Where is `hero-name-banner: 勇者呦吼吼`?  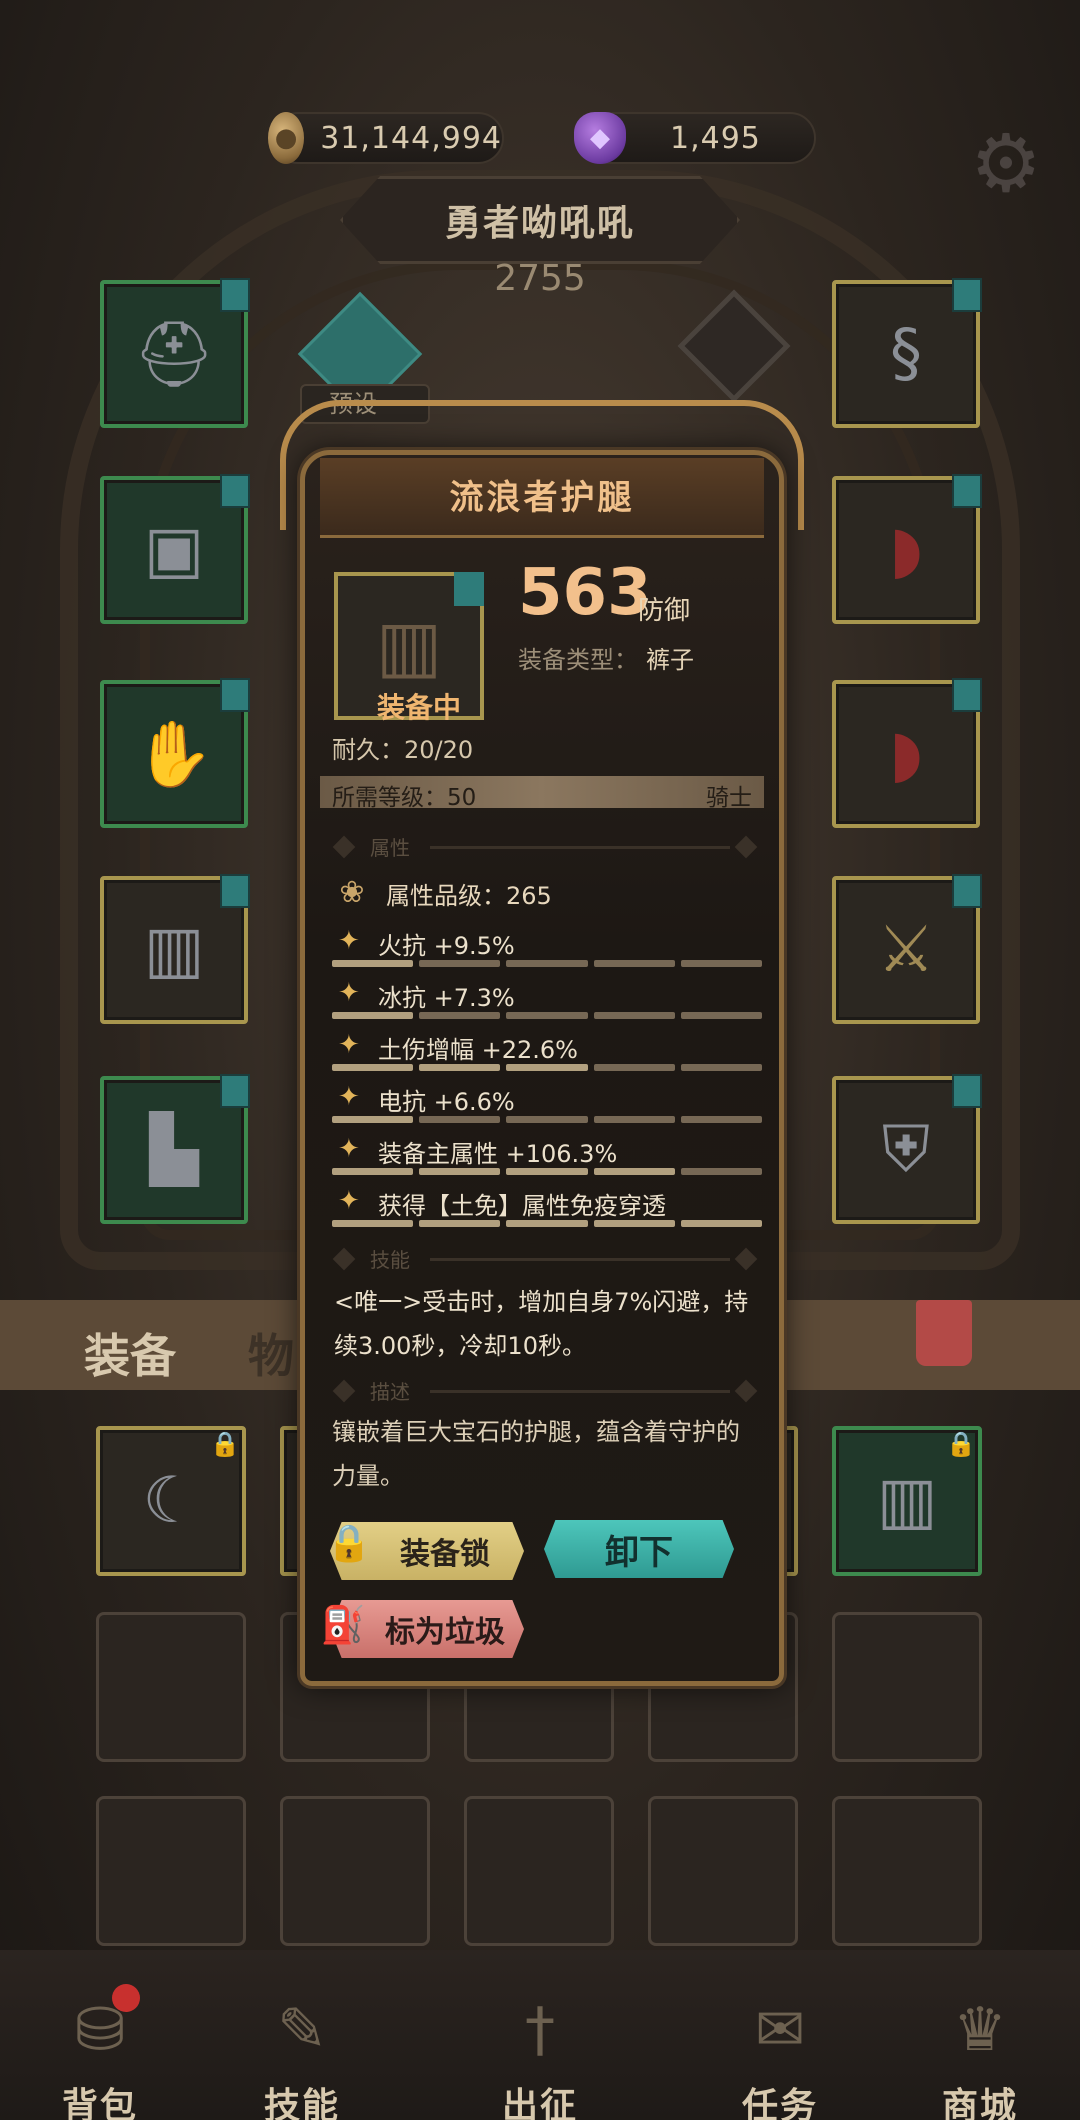
hero-name-banner: 勇者呦吼吼 is located at coordinates (540, 220).